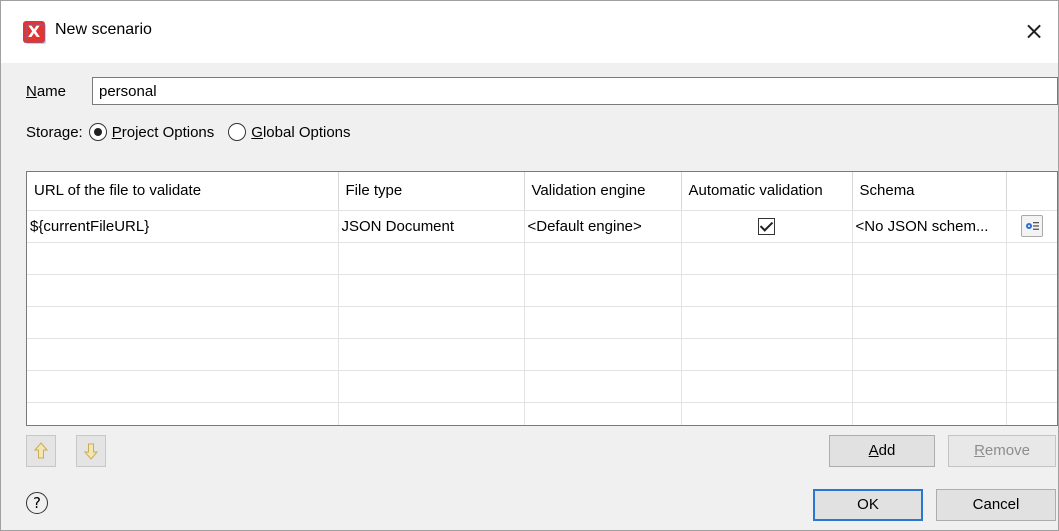  I want to click on schema-details-button, so click(1031, 226).